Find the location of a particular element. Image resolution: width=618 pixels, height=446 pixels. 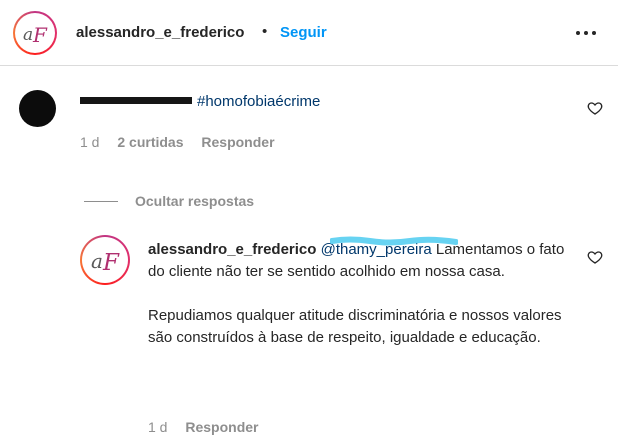

reply-meta: 1 d Responder is located at coordinates (210, 427).